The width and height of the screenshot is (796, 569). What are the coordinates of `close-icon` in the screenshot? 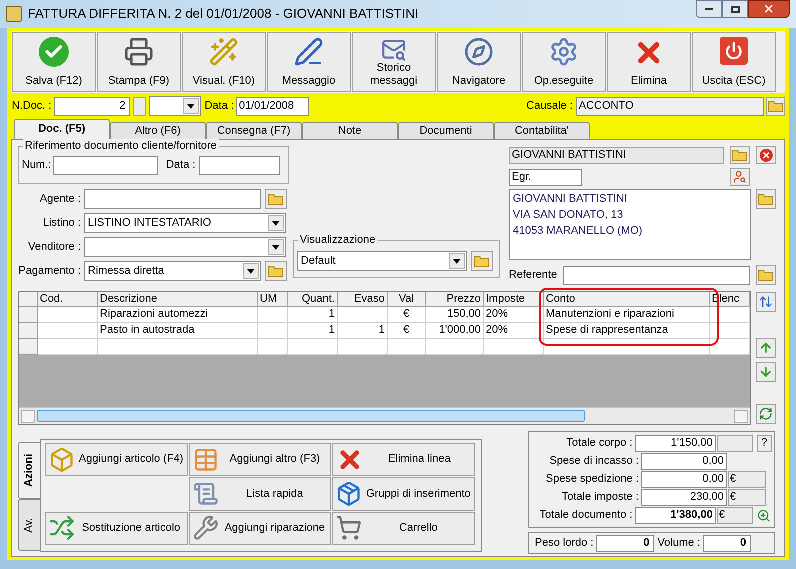 It's located at (769, 9).